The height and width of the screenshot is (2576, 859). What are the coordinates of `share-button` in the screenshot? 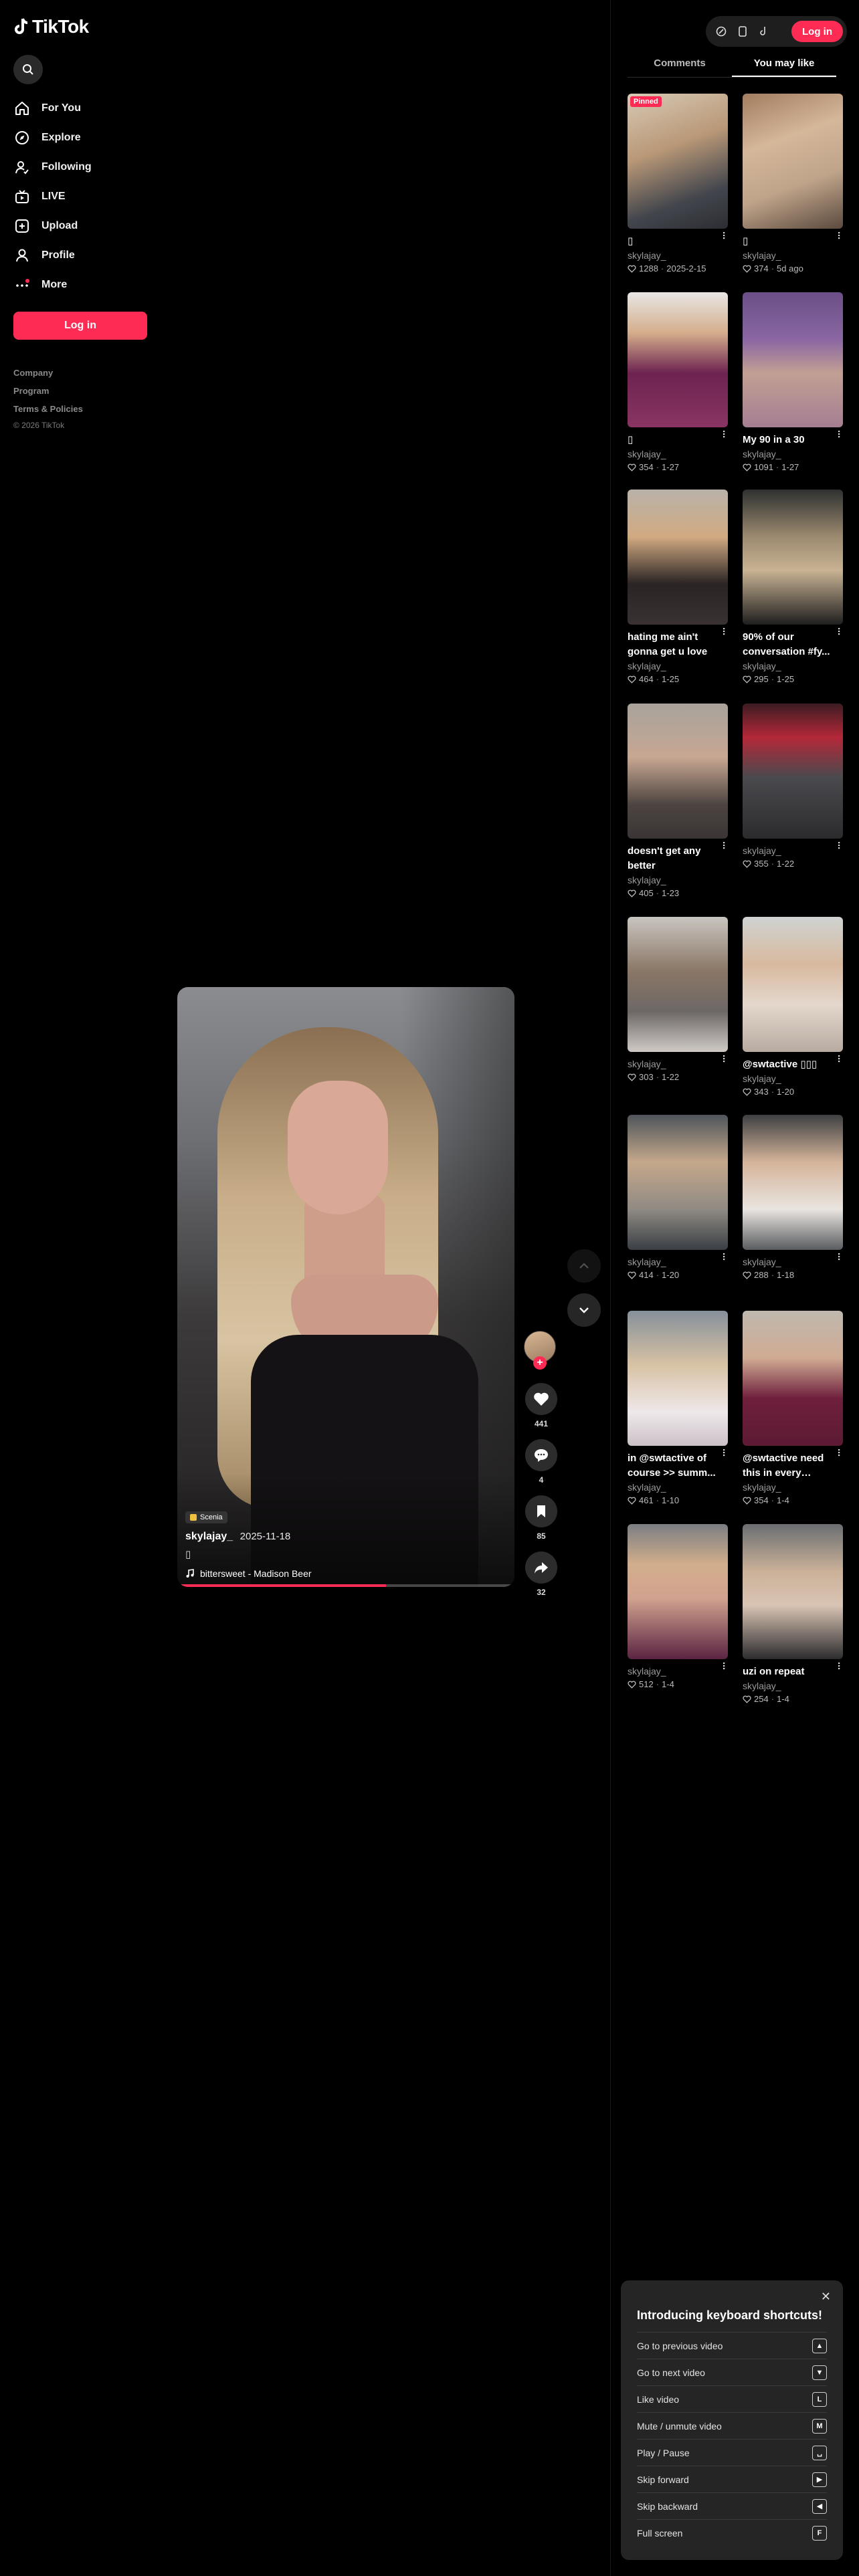 It's located at (541, 1567).